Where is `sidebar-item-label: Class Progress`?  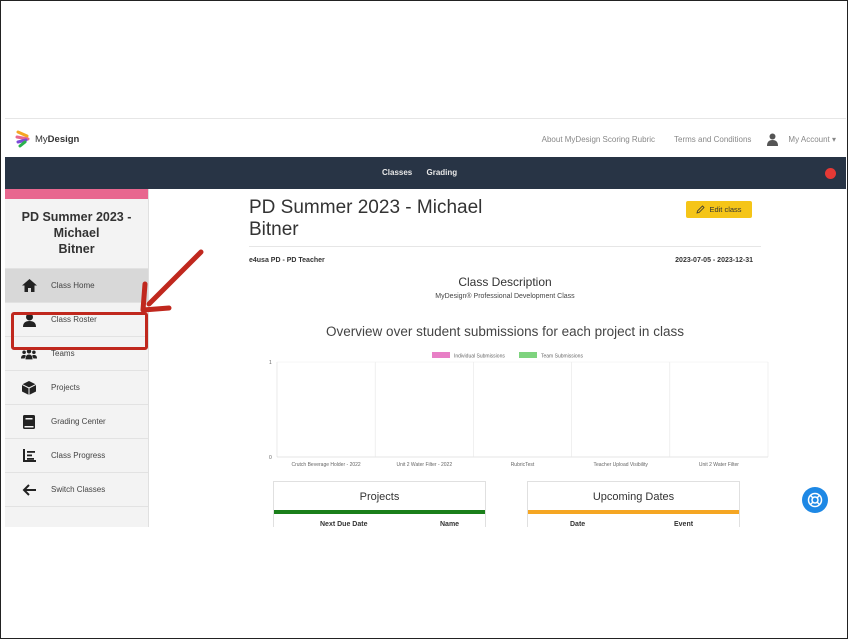
sidebar-item-label: Class Progress is located at coordinates (78, 455).